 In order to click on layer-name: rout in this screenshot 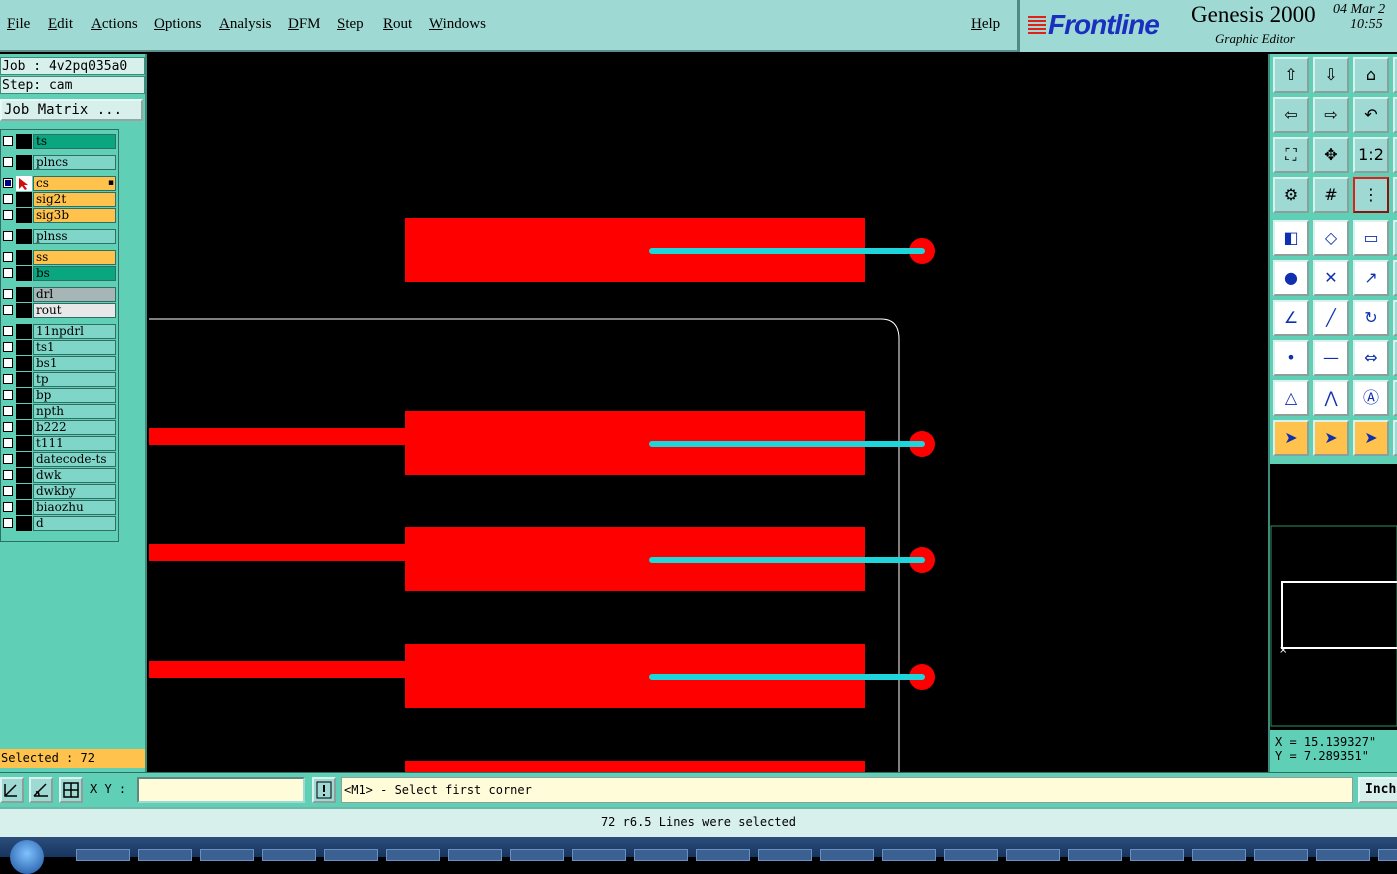, I will do `click(74, 310)`.